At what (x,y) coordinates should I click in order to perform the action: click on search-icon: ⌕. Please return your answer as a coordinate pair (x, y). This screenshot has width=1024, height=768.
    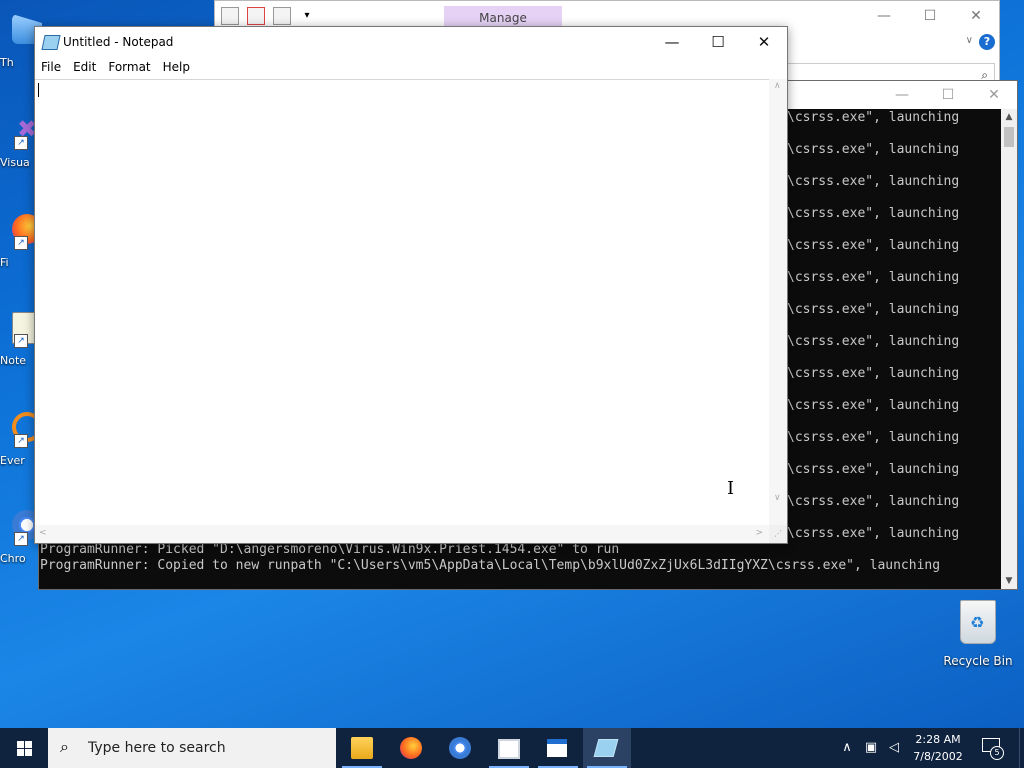
    Looking at the image, I should click on (64, 746).